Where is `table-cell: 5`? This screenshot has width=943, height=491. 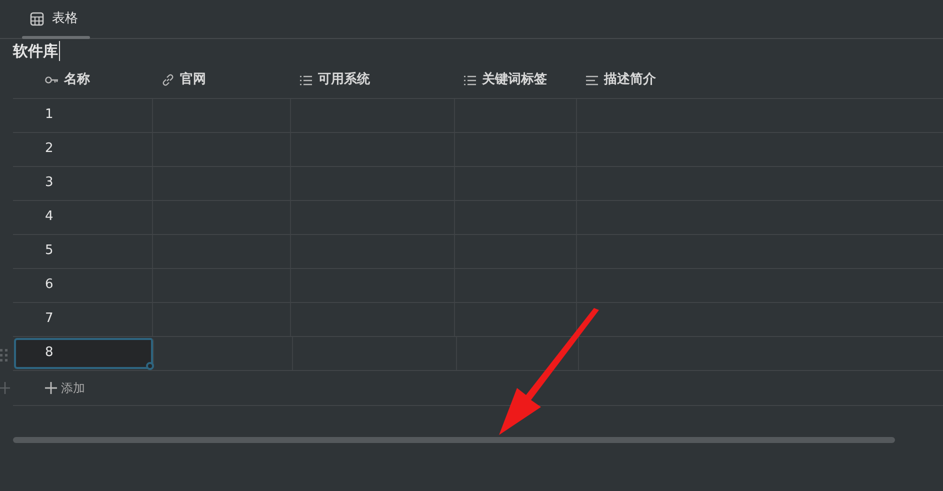 table-cell: 5 is located at coordinates (83, 251).